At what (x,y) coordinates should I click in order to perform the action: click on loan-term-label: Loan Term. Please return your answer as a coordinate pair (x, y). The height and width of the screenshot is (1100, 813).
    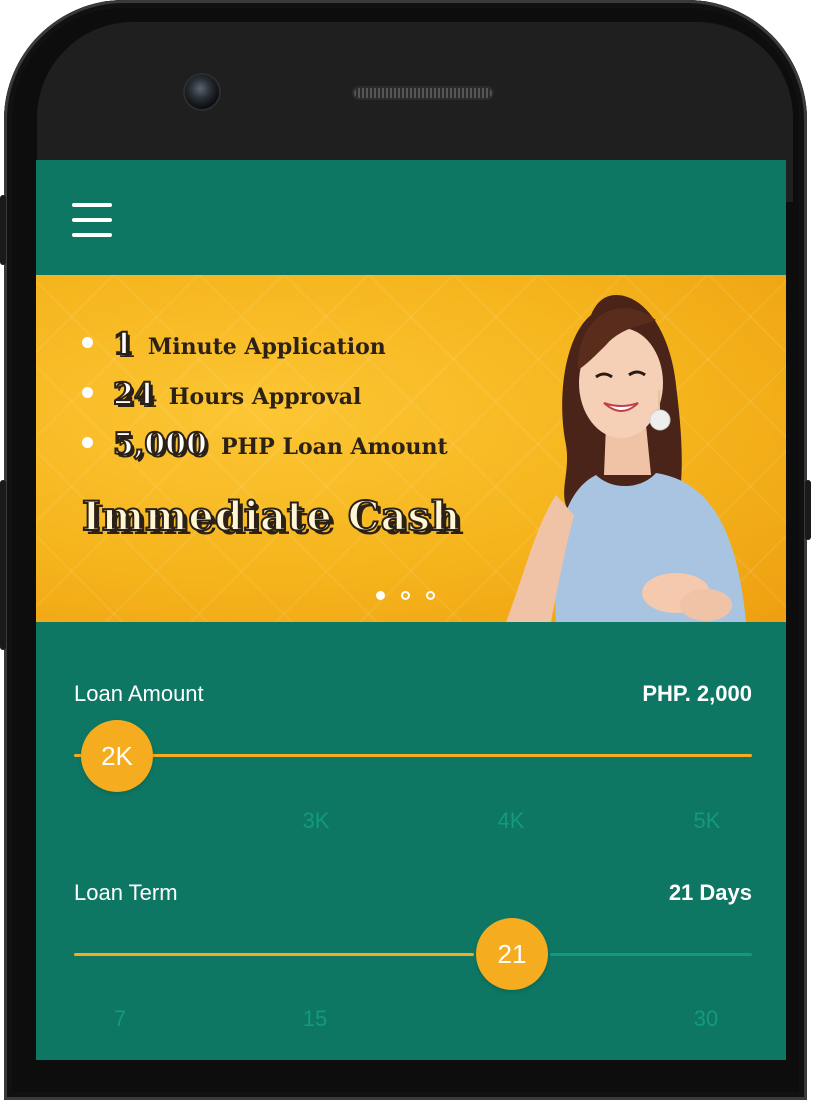
    Looking at the image, I should click on (126, 892).